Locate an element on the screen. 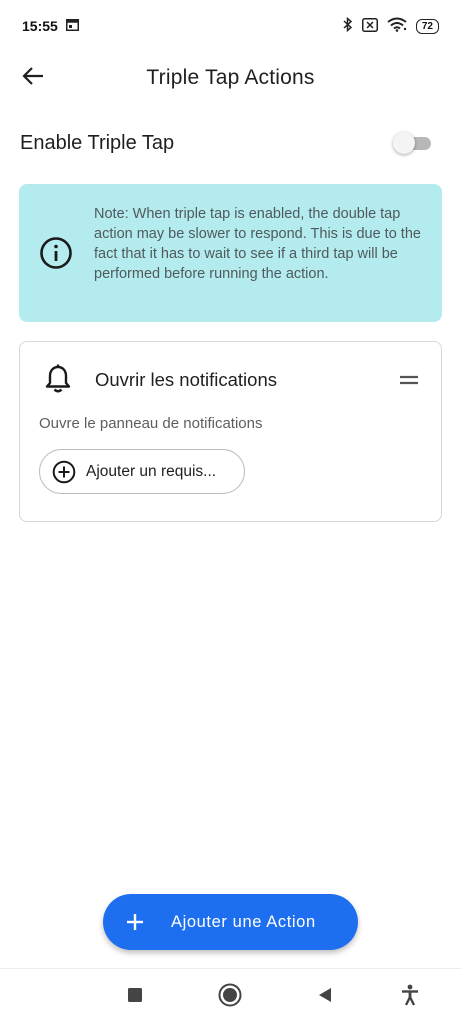  back-triangle-icon is located at coordinates (325, 997).